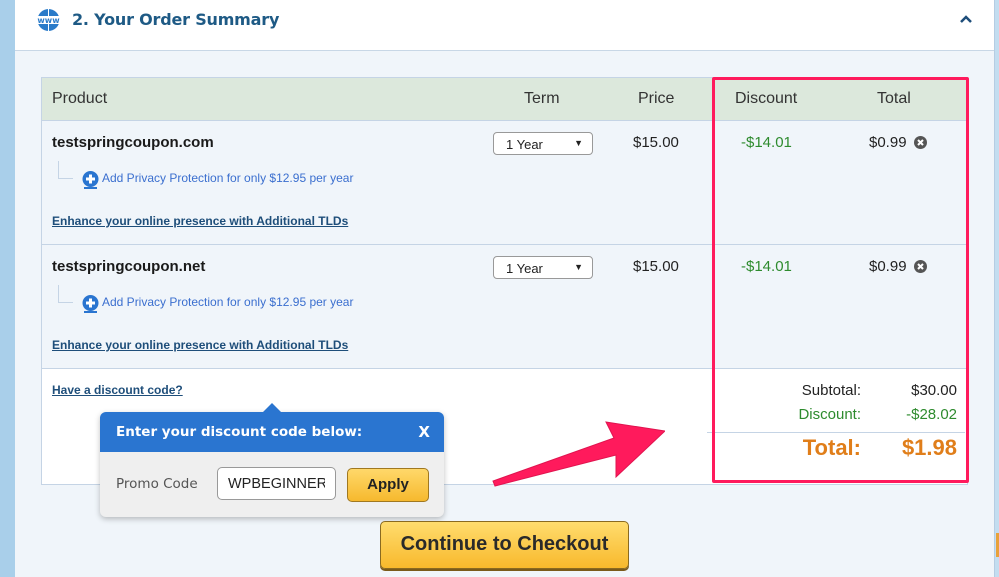 The width and height of the screenshot is (999, 577). I want to click on column-term: Term, so click(542, 98).